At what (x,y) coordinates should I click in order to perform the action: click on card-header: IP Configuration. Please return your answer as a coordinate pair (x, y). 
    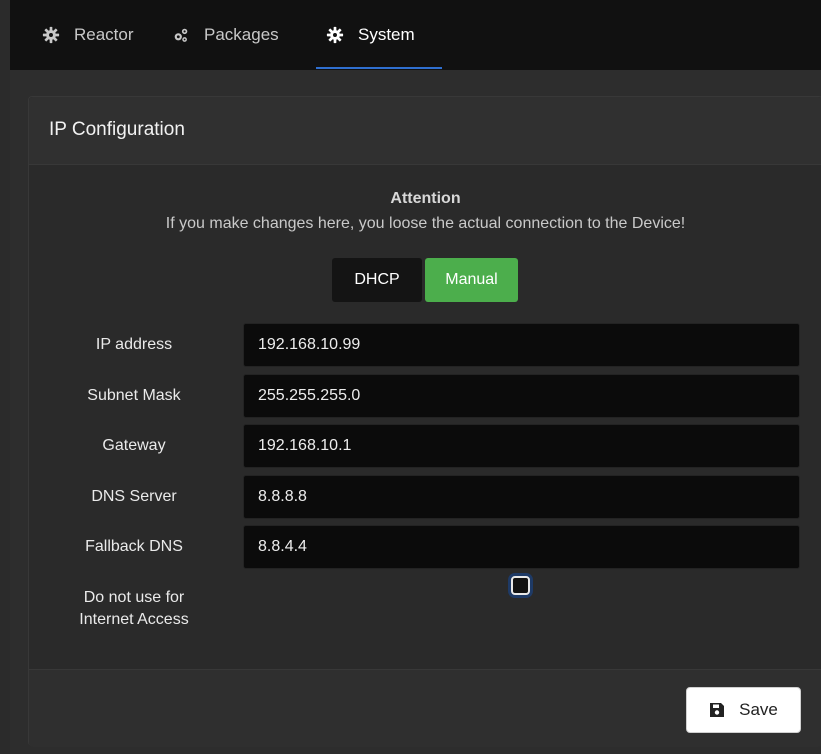
    Looking at the image, I should click on (425, 131).